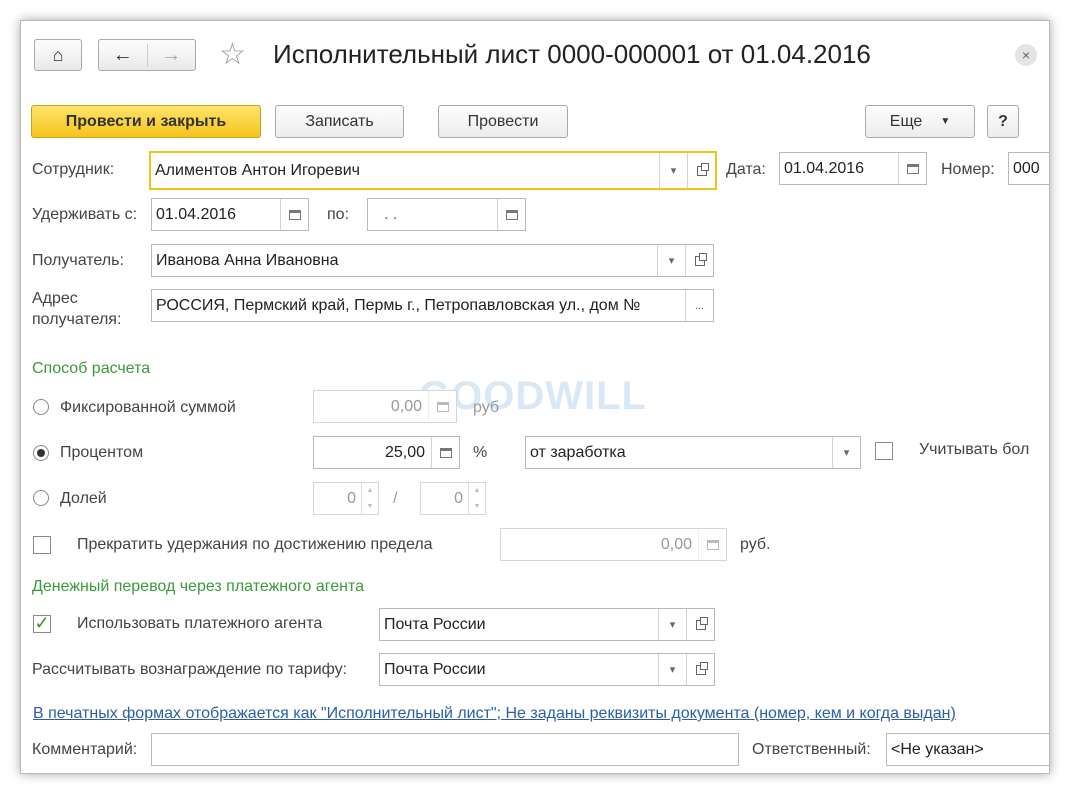 The height and width of the screenshot is (791, 1068). Describe the element at coordinates (712, 544) in the screenshot. I see `stop-limit-calc-button` at that location.